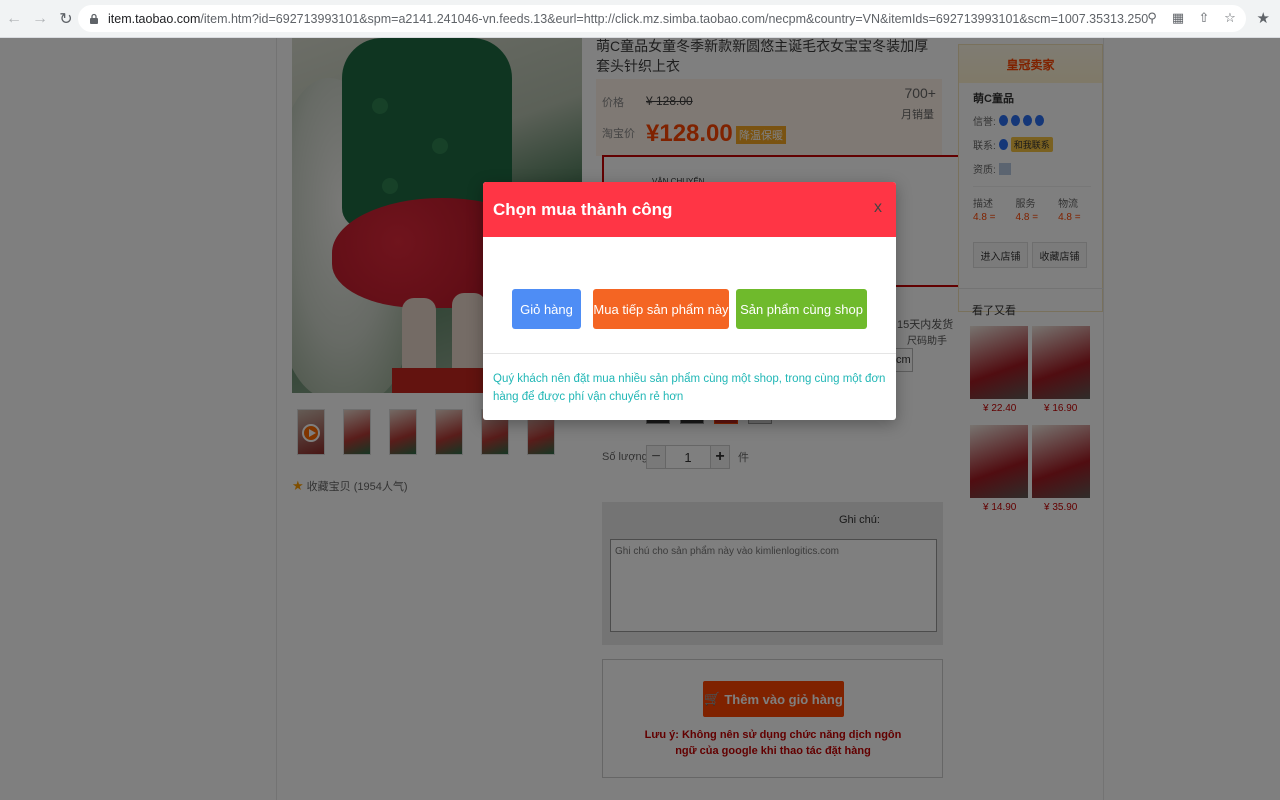 The width and height of the screenshot is (1280, 800). What do you see at coordinates (1230, 18) in the screenshot?
I see `bookmark-star-icon: ☆` at bounding box center [1230, 18].